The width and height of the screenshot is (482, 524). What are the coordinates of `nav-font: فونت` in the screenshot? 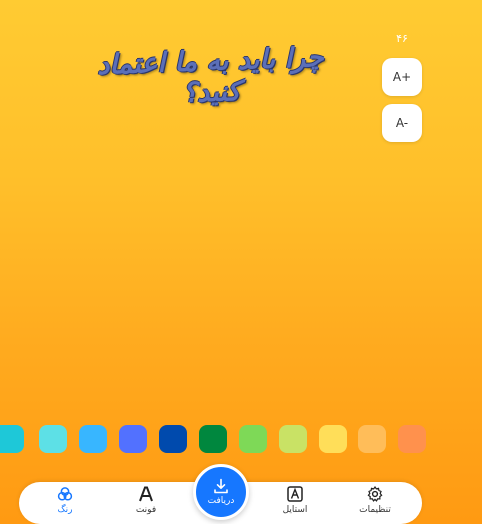 It's located at (146, 503).